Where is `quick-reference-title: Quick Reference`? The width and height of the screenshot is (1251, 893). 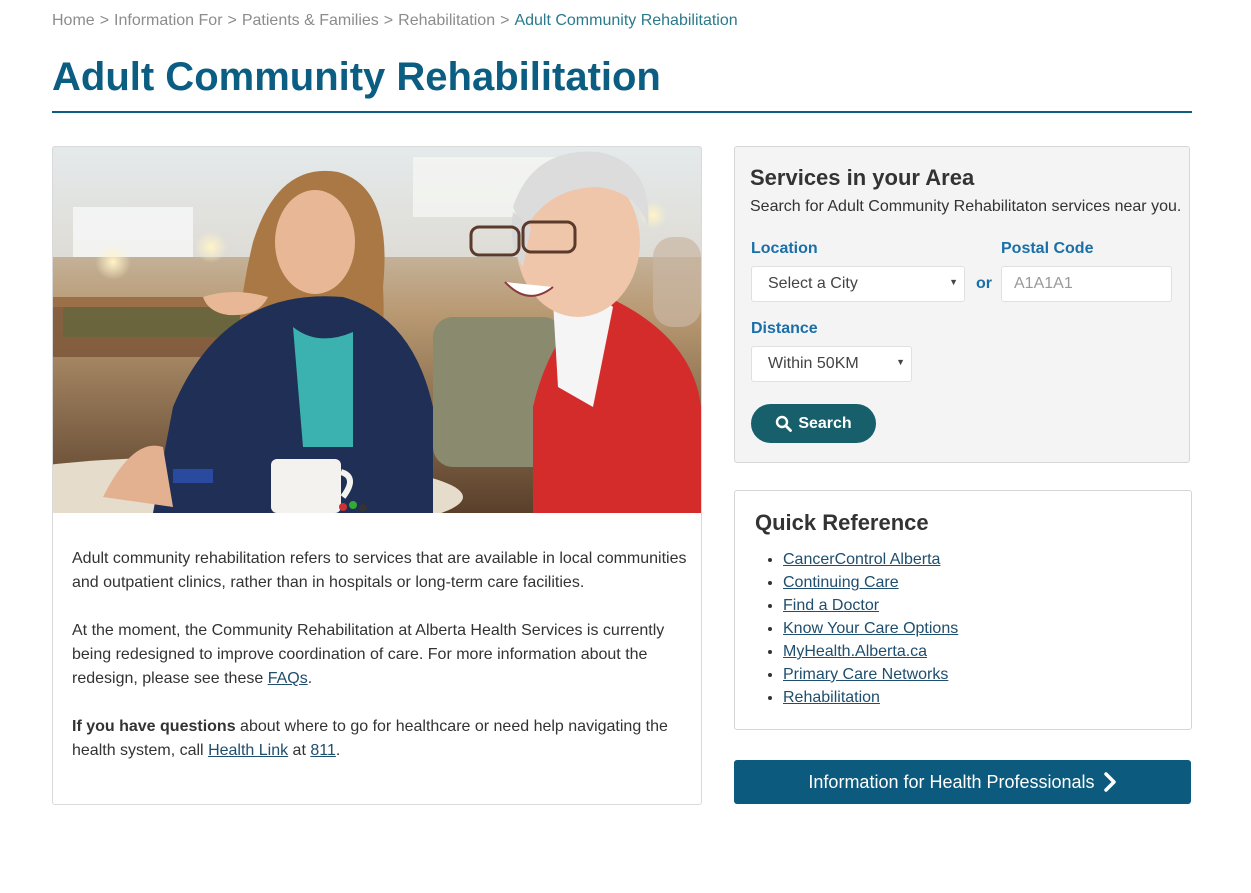
quick-reference-title: Quick Reference is located at coordinates (842, 522).